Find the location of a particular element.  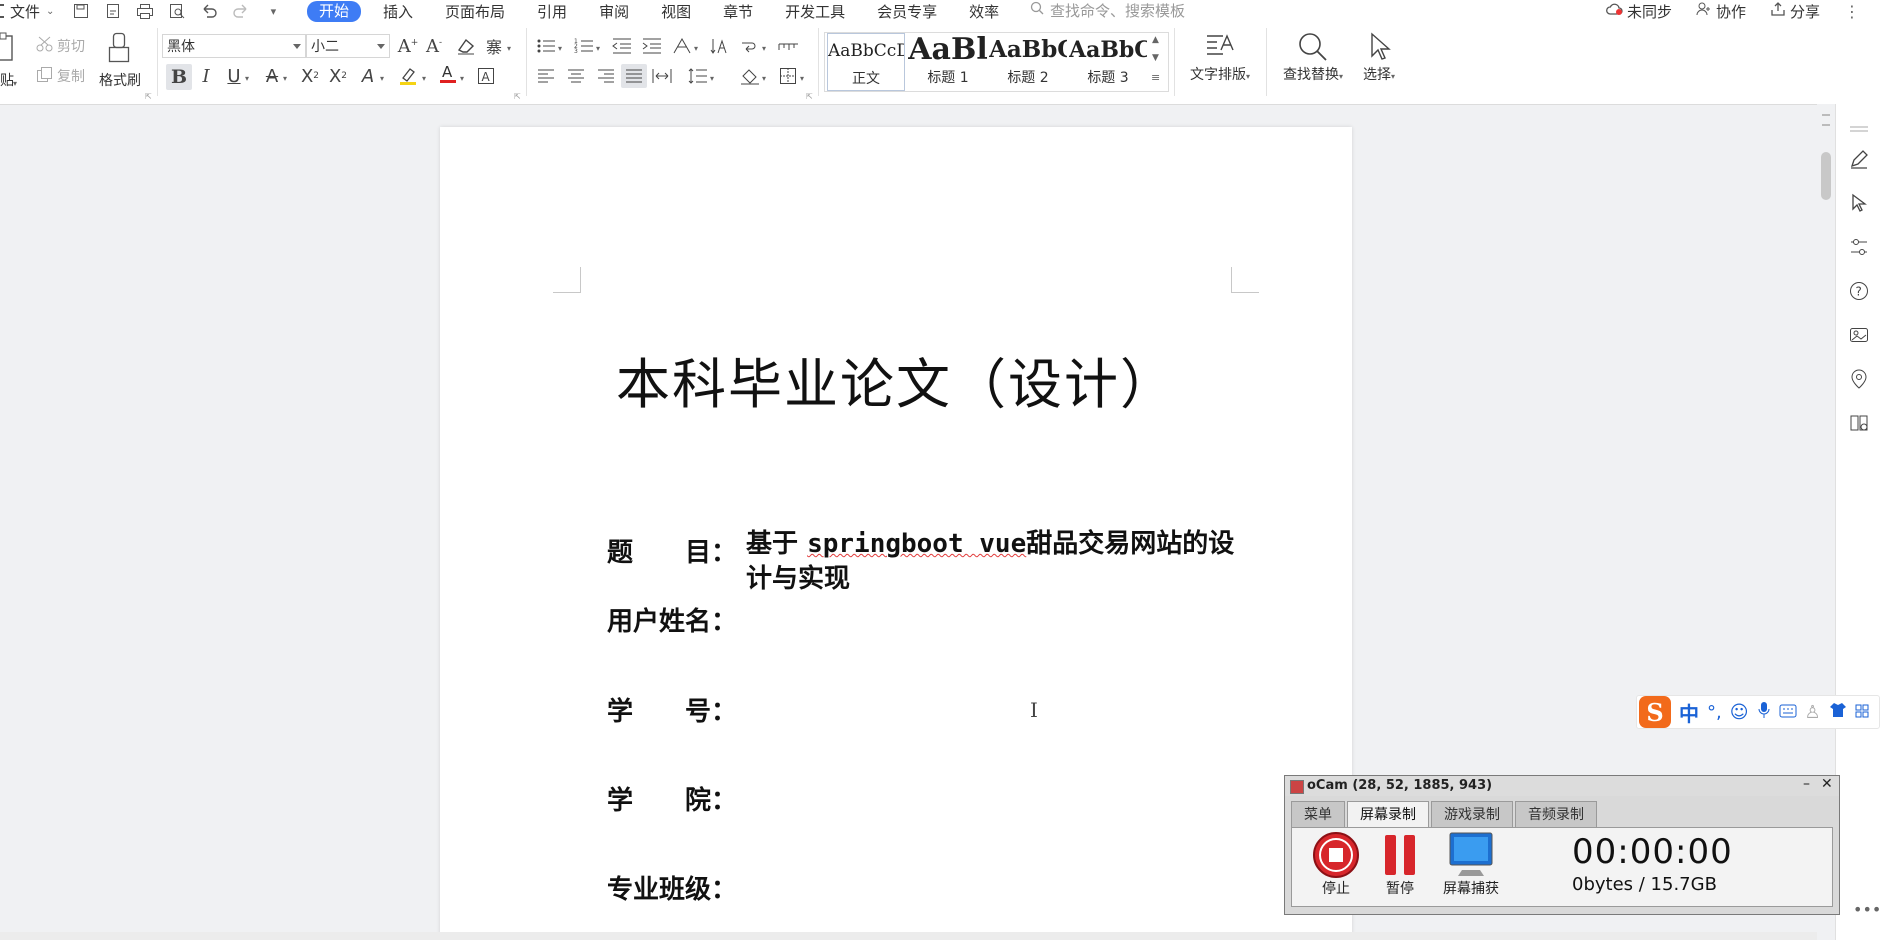

scrollbar-thumb is located at coordinates (1826, 176).